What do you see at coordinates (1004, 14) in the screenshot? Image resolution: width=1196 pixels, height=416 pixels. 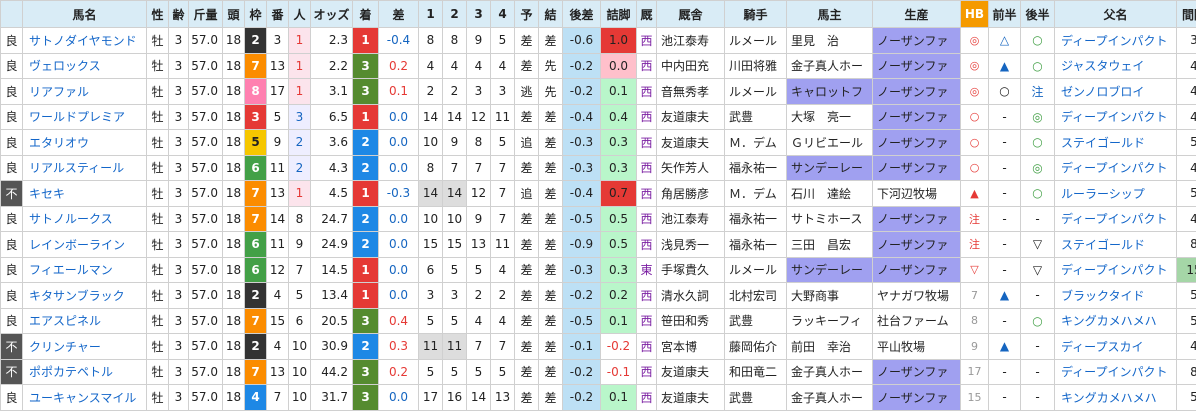 I see `column-header: 前半` at bounding box center [1004, 14].